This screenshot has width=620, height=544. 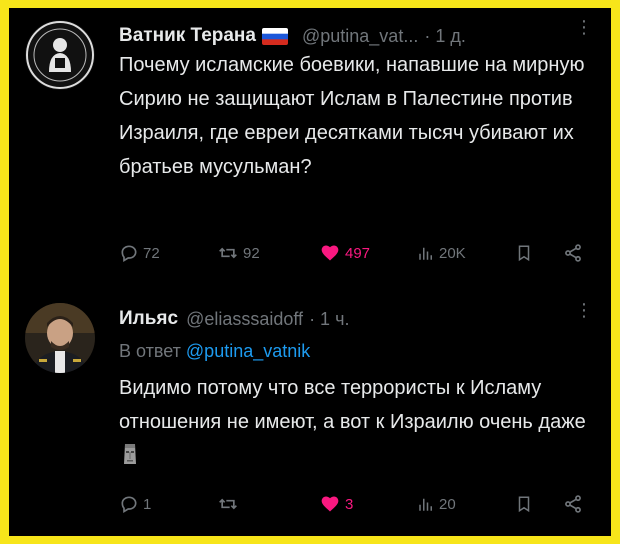 What do you see at coordinates (151, 253) in the screenshot?
I see `reply-count: 72` at bounding box center [151, 253].